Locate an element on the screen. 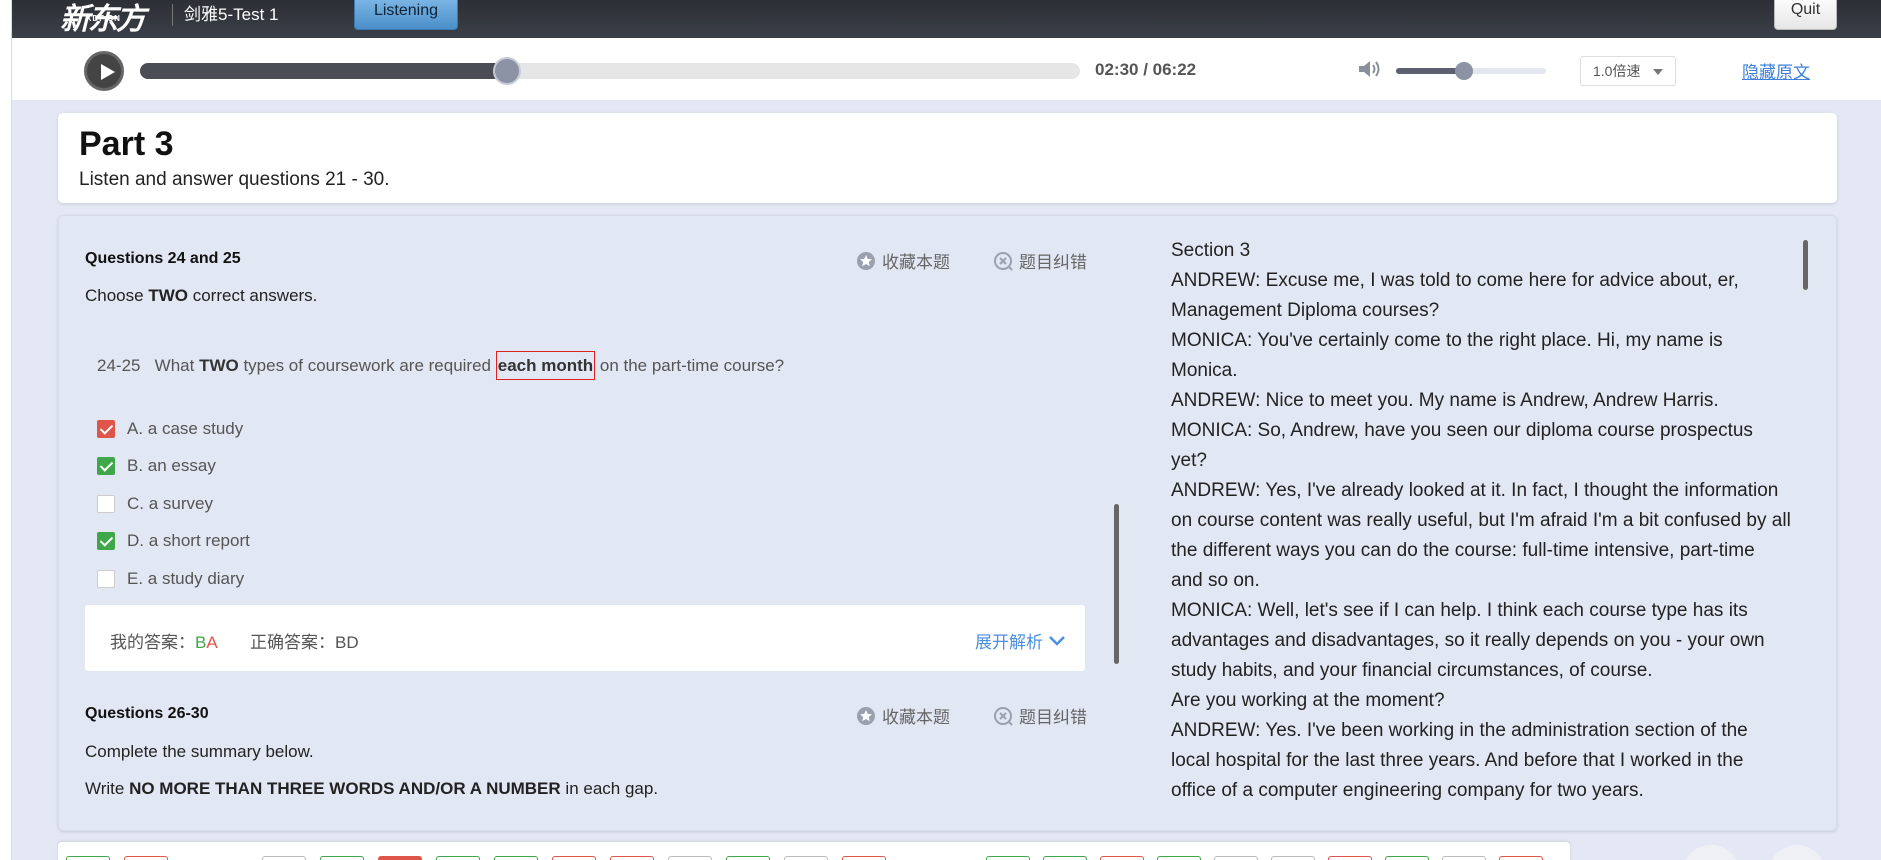 The image size is (1881, 860). transcript-line: Are you working at the moment? is located at coordinates (1308, 700).